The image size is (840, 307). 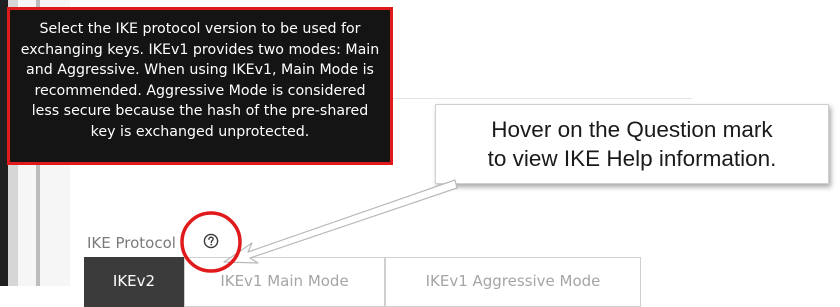 What do you see at coordinates (632, 158) in the screenshot?
I see `callout-line: to view IKE Help information.` at bounding box center [632, 158].